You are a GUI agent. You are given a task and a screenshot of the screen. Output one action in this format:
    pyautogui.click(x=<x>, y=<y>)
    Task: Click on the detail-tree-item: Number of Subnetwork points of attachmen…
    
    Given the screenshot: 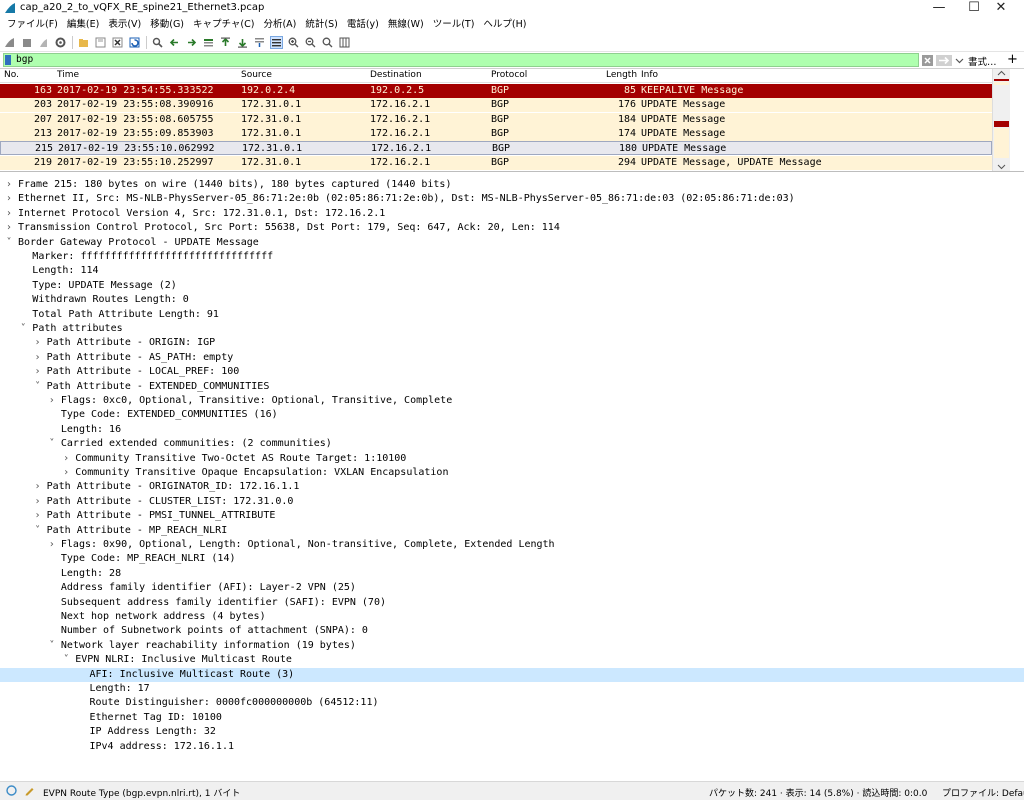 What is the action you would take?
    pyautogui.click(x=512, y=631)
    